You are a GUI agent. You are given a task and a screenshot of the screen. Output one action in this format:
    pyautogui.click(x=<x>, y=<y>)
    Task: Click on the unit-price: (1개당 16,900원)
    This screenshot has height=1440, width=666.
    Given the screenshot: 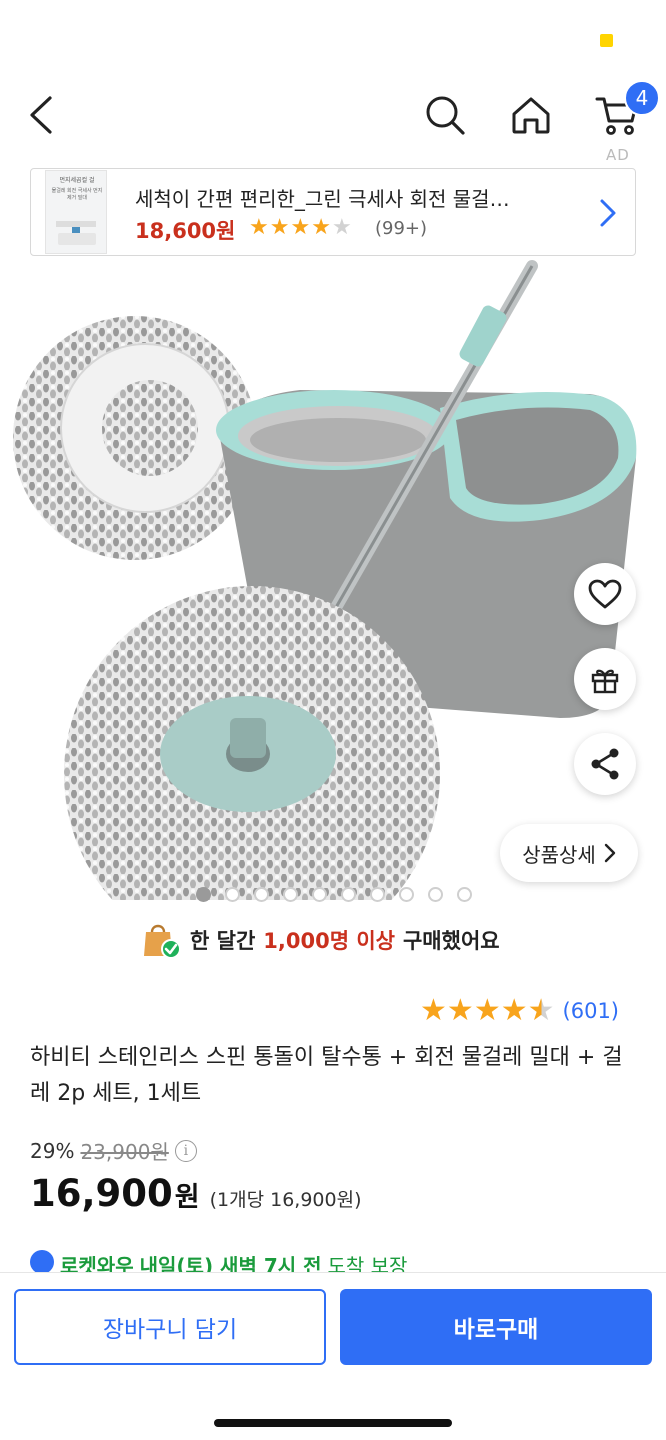 What is the action you would take?
    pyautogui.click(x=285, y=1200)
    